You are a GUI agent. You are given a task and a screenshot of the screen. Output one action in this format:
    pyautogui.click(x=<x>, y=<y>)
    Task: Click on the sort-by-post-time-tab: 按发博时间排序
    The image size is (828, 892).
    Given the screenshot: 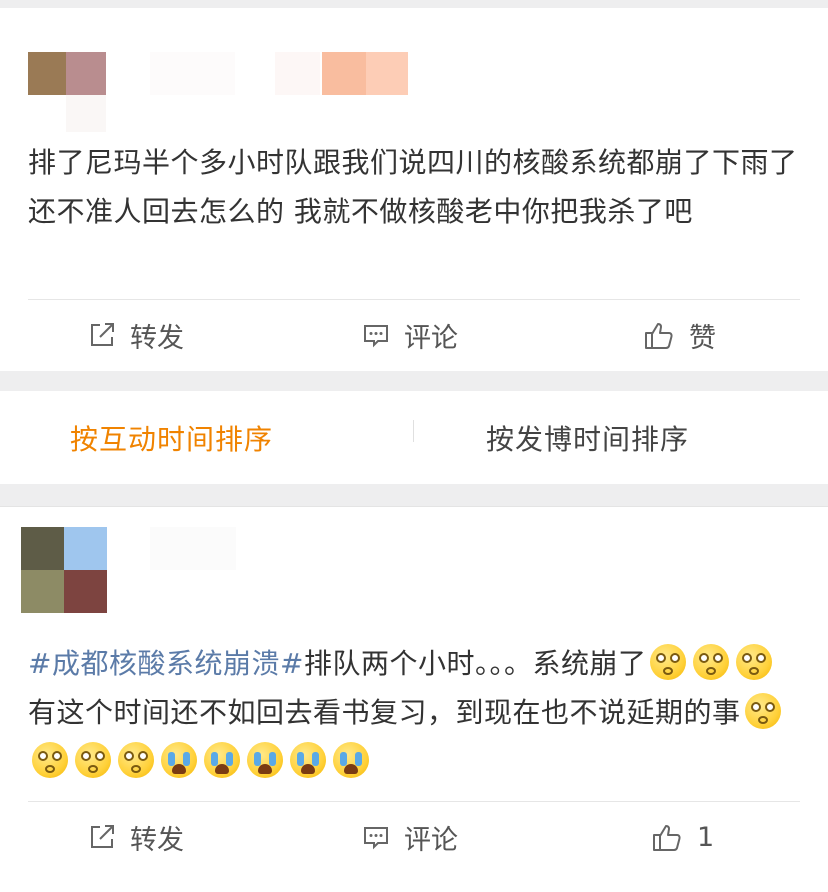 What is the action you would take?
    pyautogui.click(x=587, y=437)
    